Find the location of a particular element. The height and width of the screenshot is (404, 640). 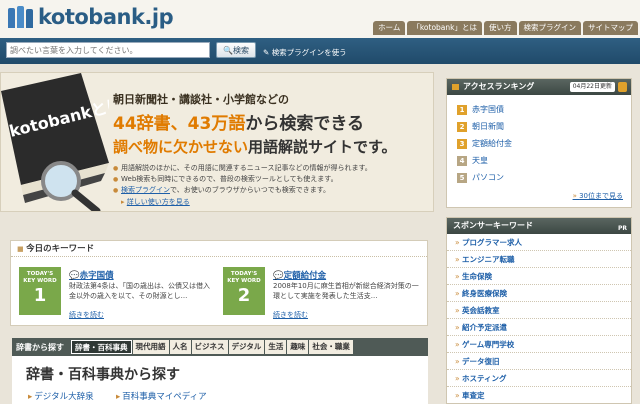

sponsor-item: 車査定 is located at coordinates (539, 395).